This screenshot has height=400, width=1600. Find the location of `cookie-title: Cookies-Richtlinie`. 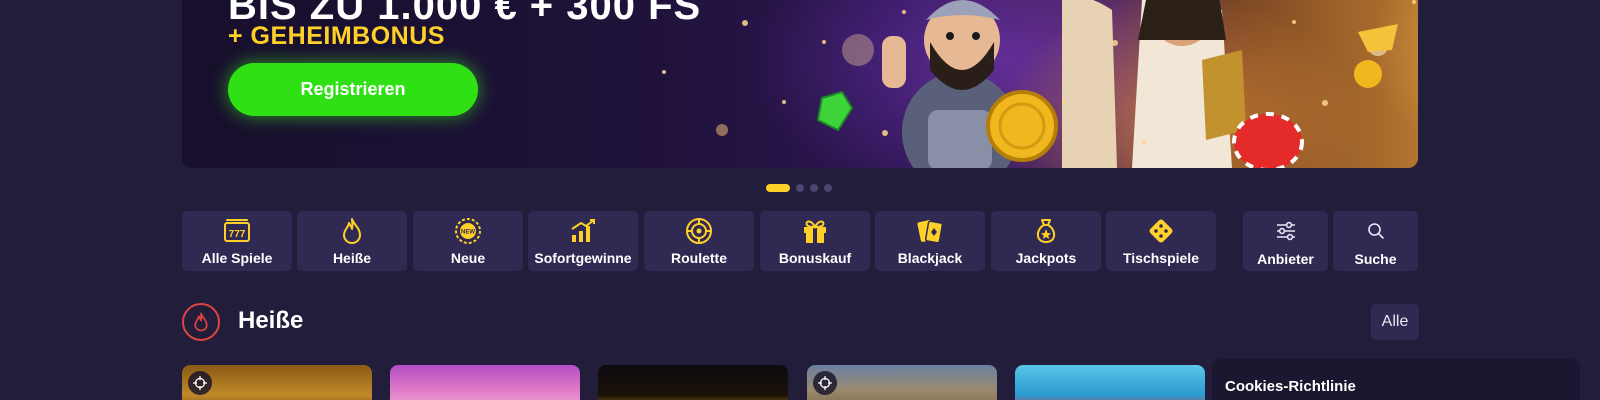

cookie-title: Cookies-Richtlinie is located at coordinates (1290, 386).